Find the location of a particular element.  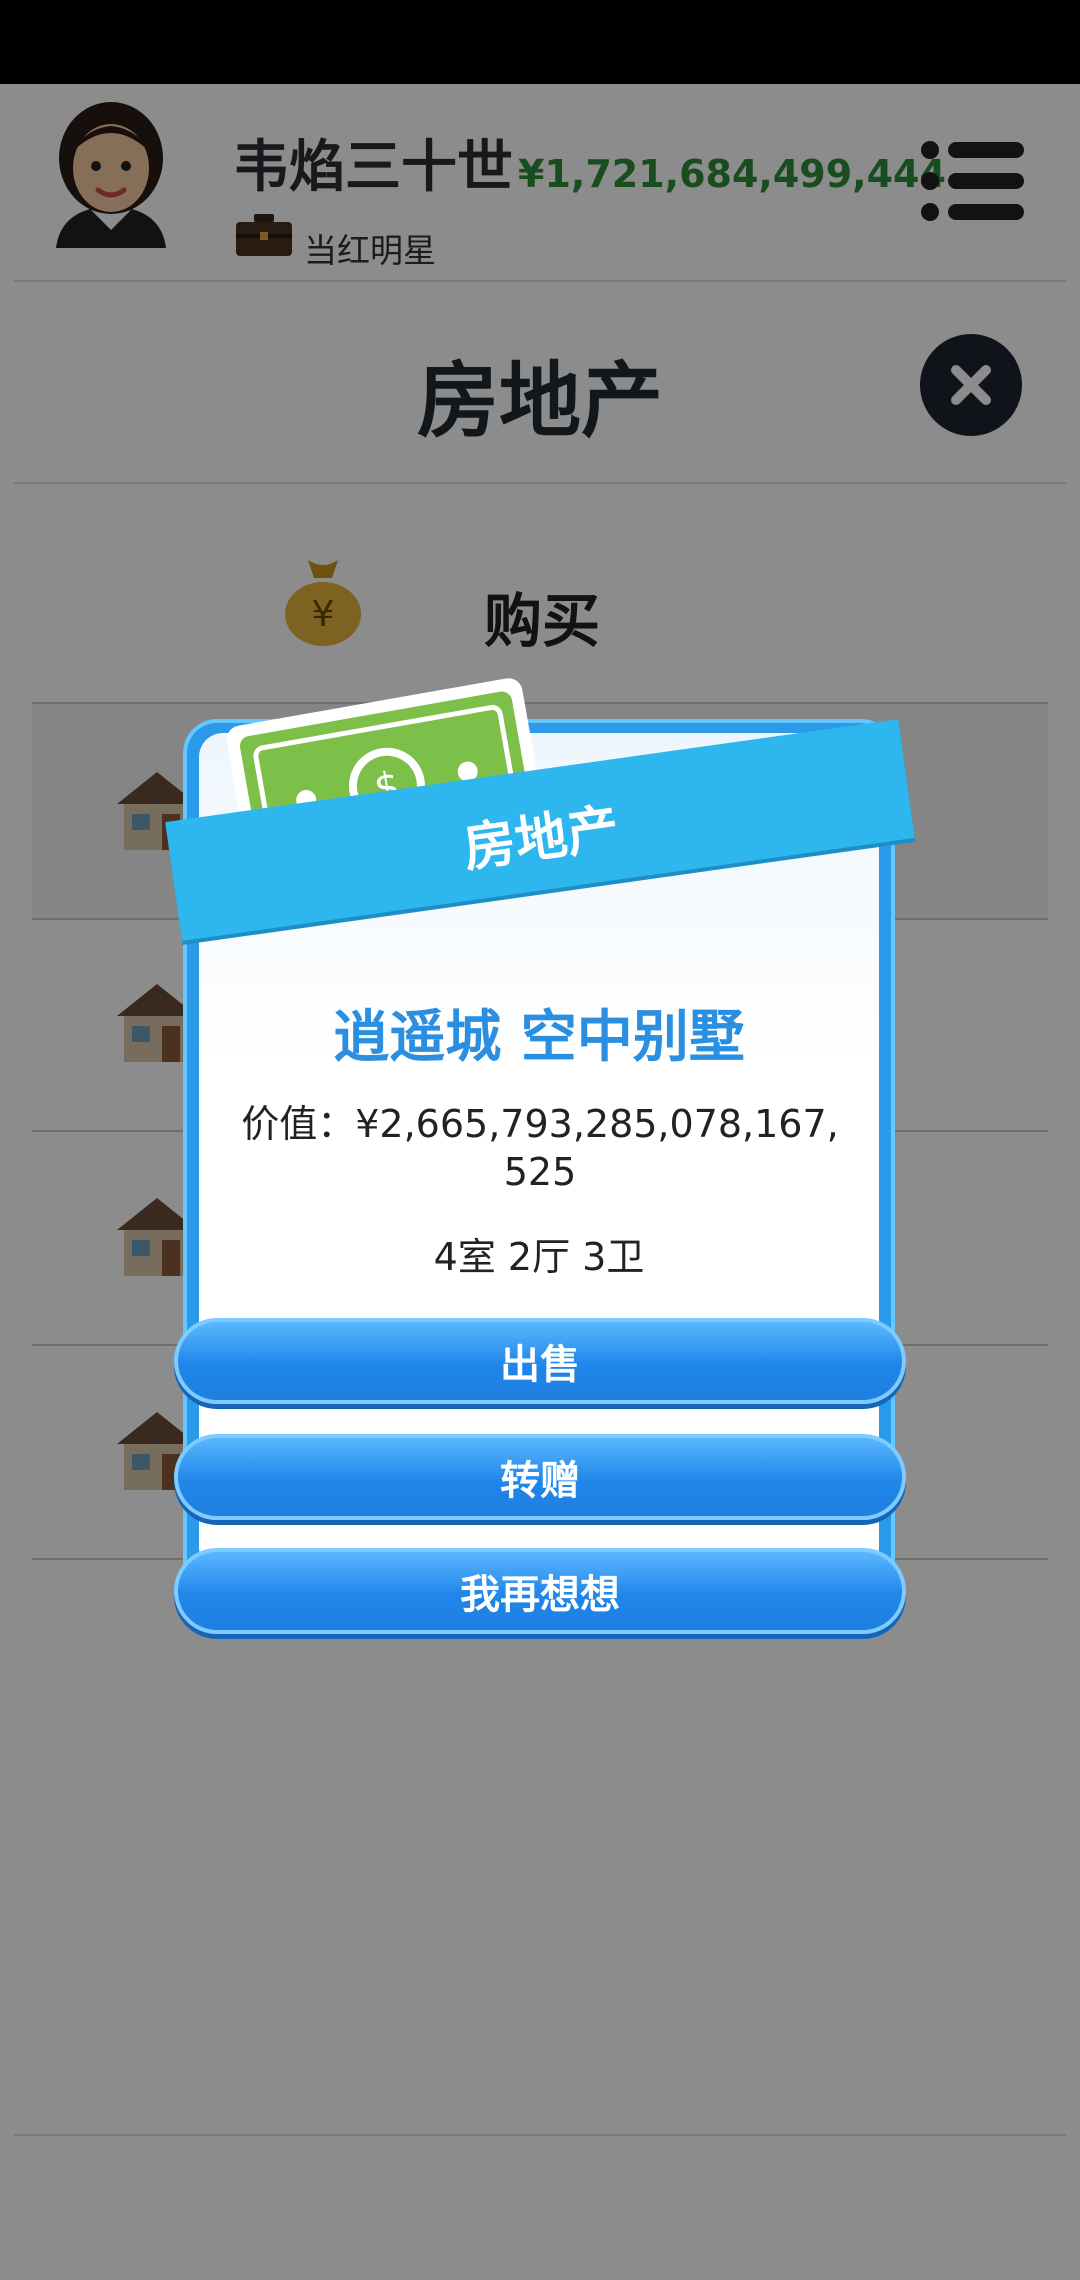

status-bar is located at coordinates (540, 42).